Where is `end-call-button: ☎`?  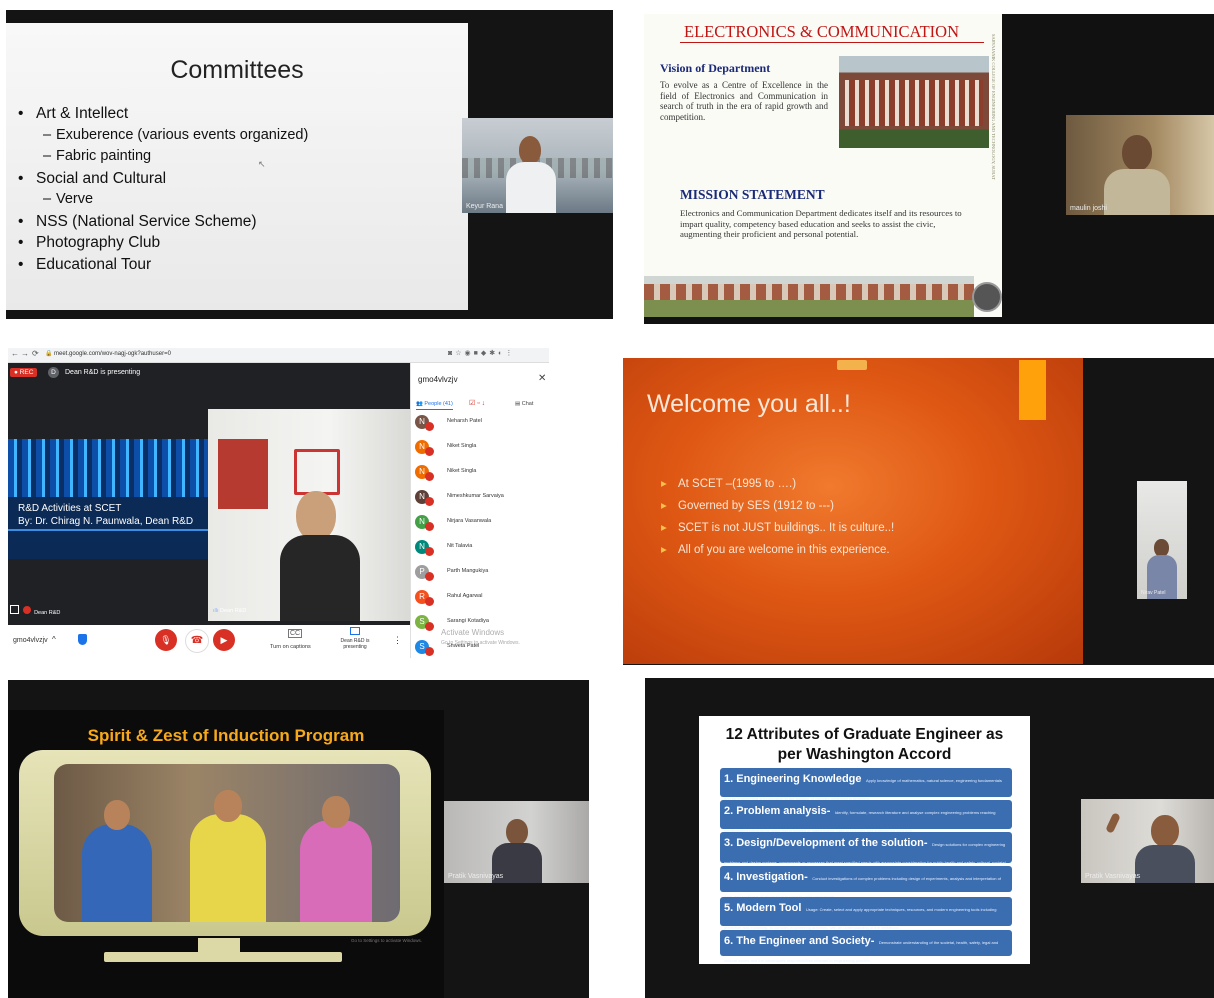 end-call-button: ☎ is located at coordinates (197, 641).